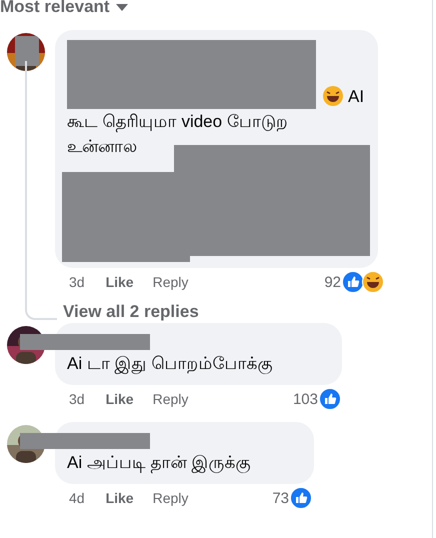 The image size is (436, 538). Describe the element at coordinates (169, 364) in the screenshot. I see `comment-text: Ai டா இது பொறம்போக்கு` at that location.